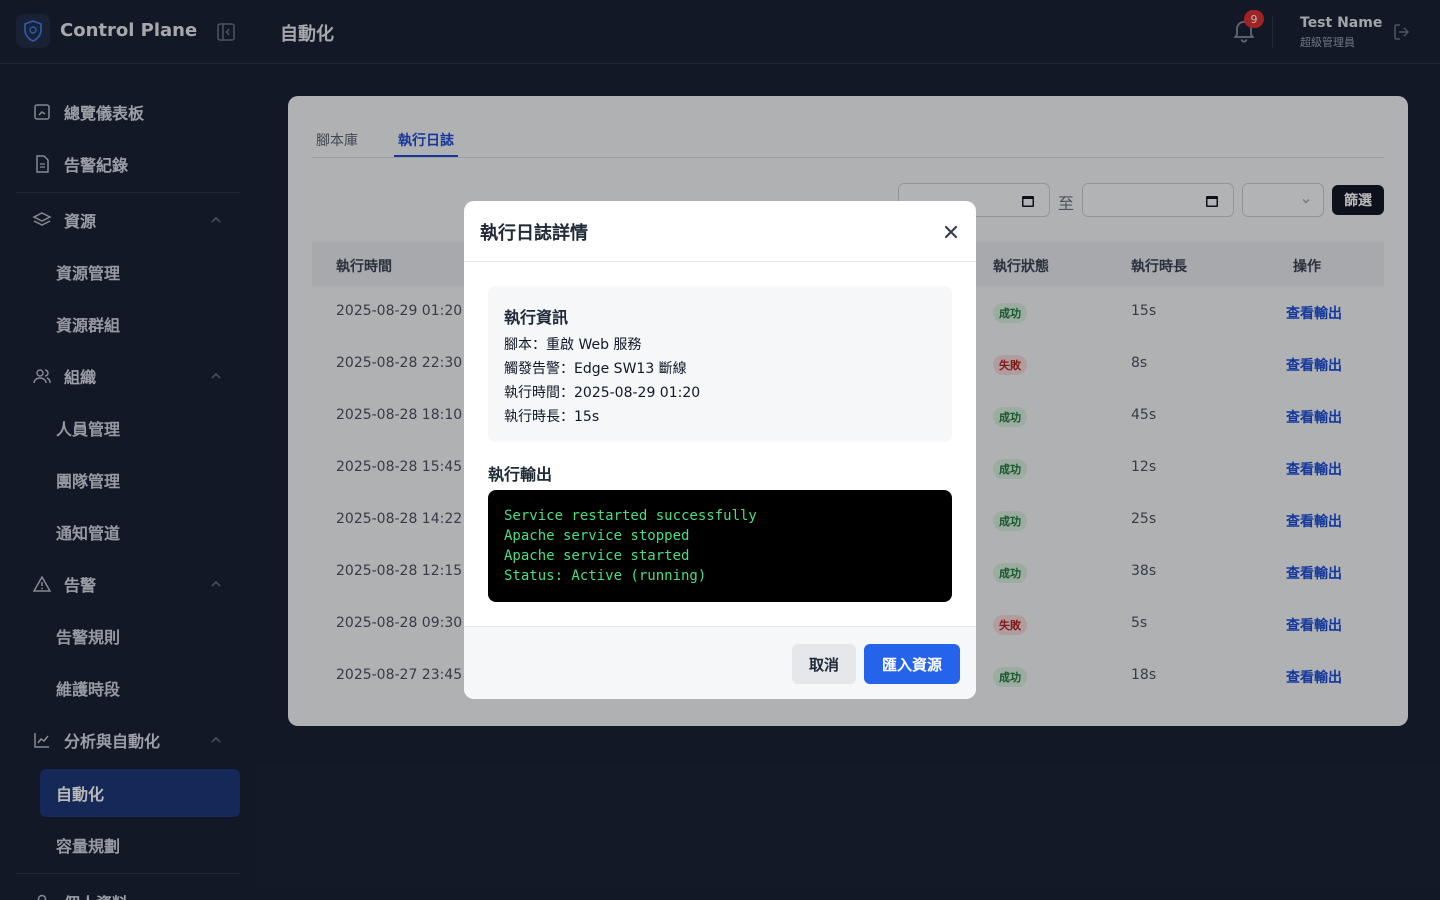 The height and width of the screenshot is (900, 1440). What do you see at coordinates (720, 662) in the screenshot?
I see `dialog-footer: 取消 匯入資源` at bounding box center [720, 662].